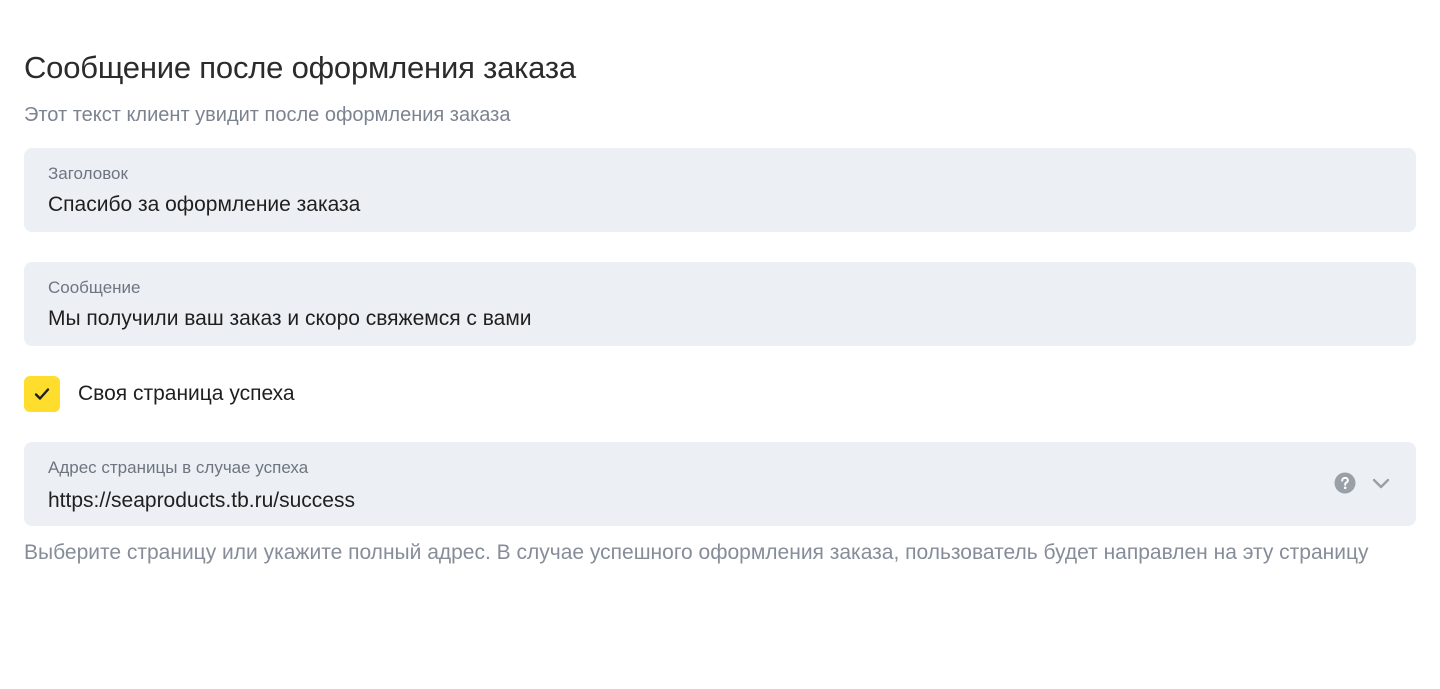 This screenshot has height=689, width=1440. I want to click on success-url-field-value: https://seaproducts.tb.ru/success, so click(720, 501).